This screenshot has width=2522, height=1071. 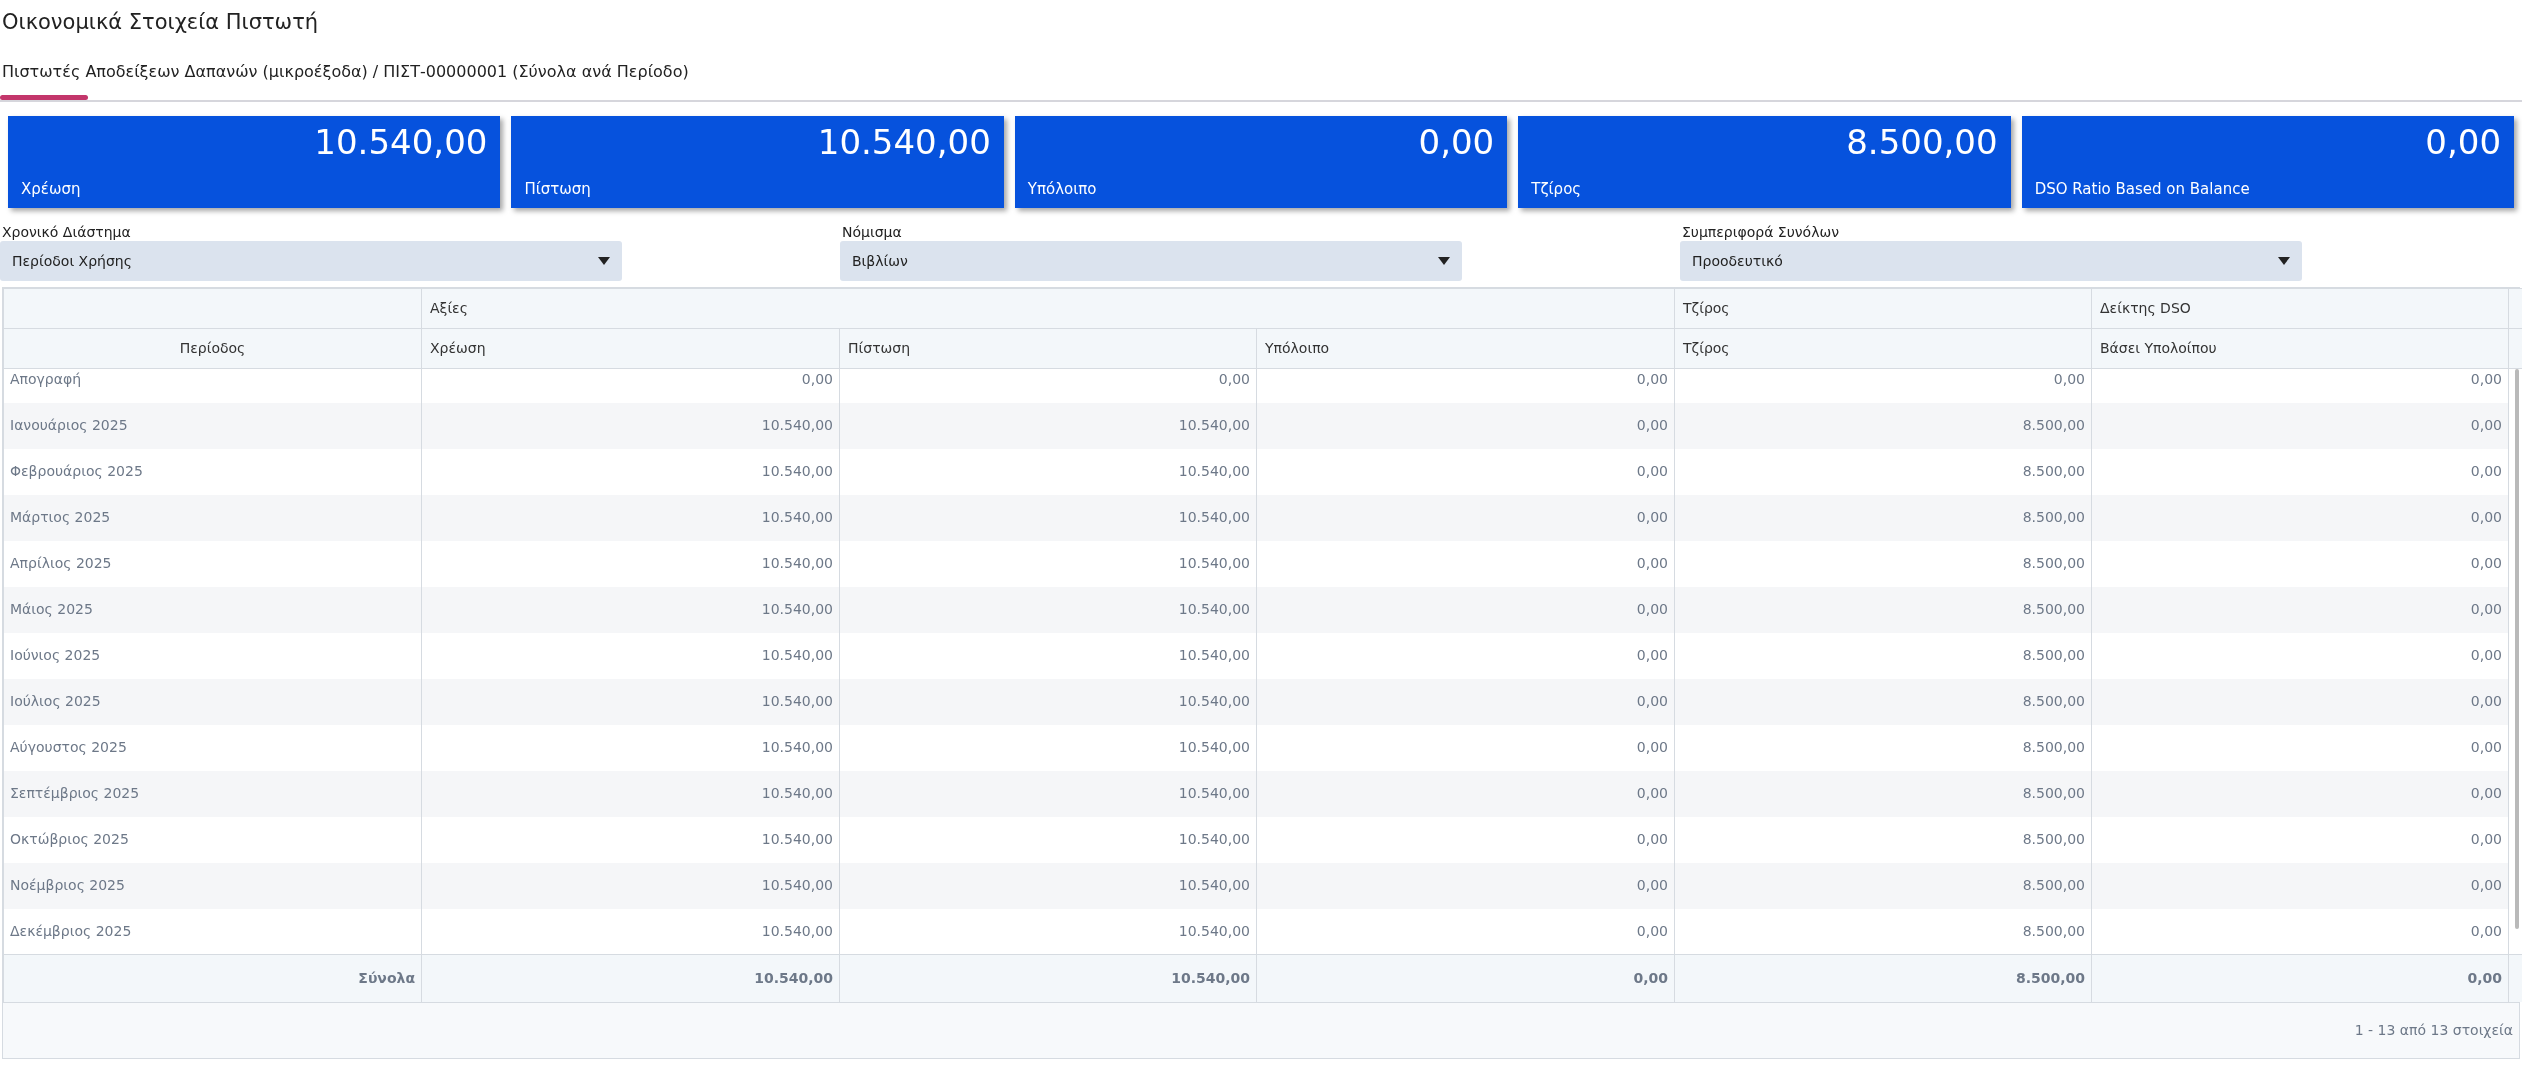 I want to click on dropdown-field: Βιβλίων, so click(x=1151, y=261).